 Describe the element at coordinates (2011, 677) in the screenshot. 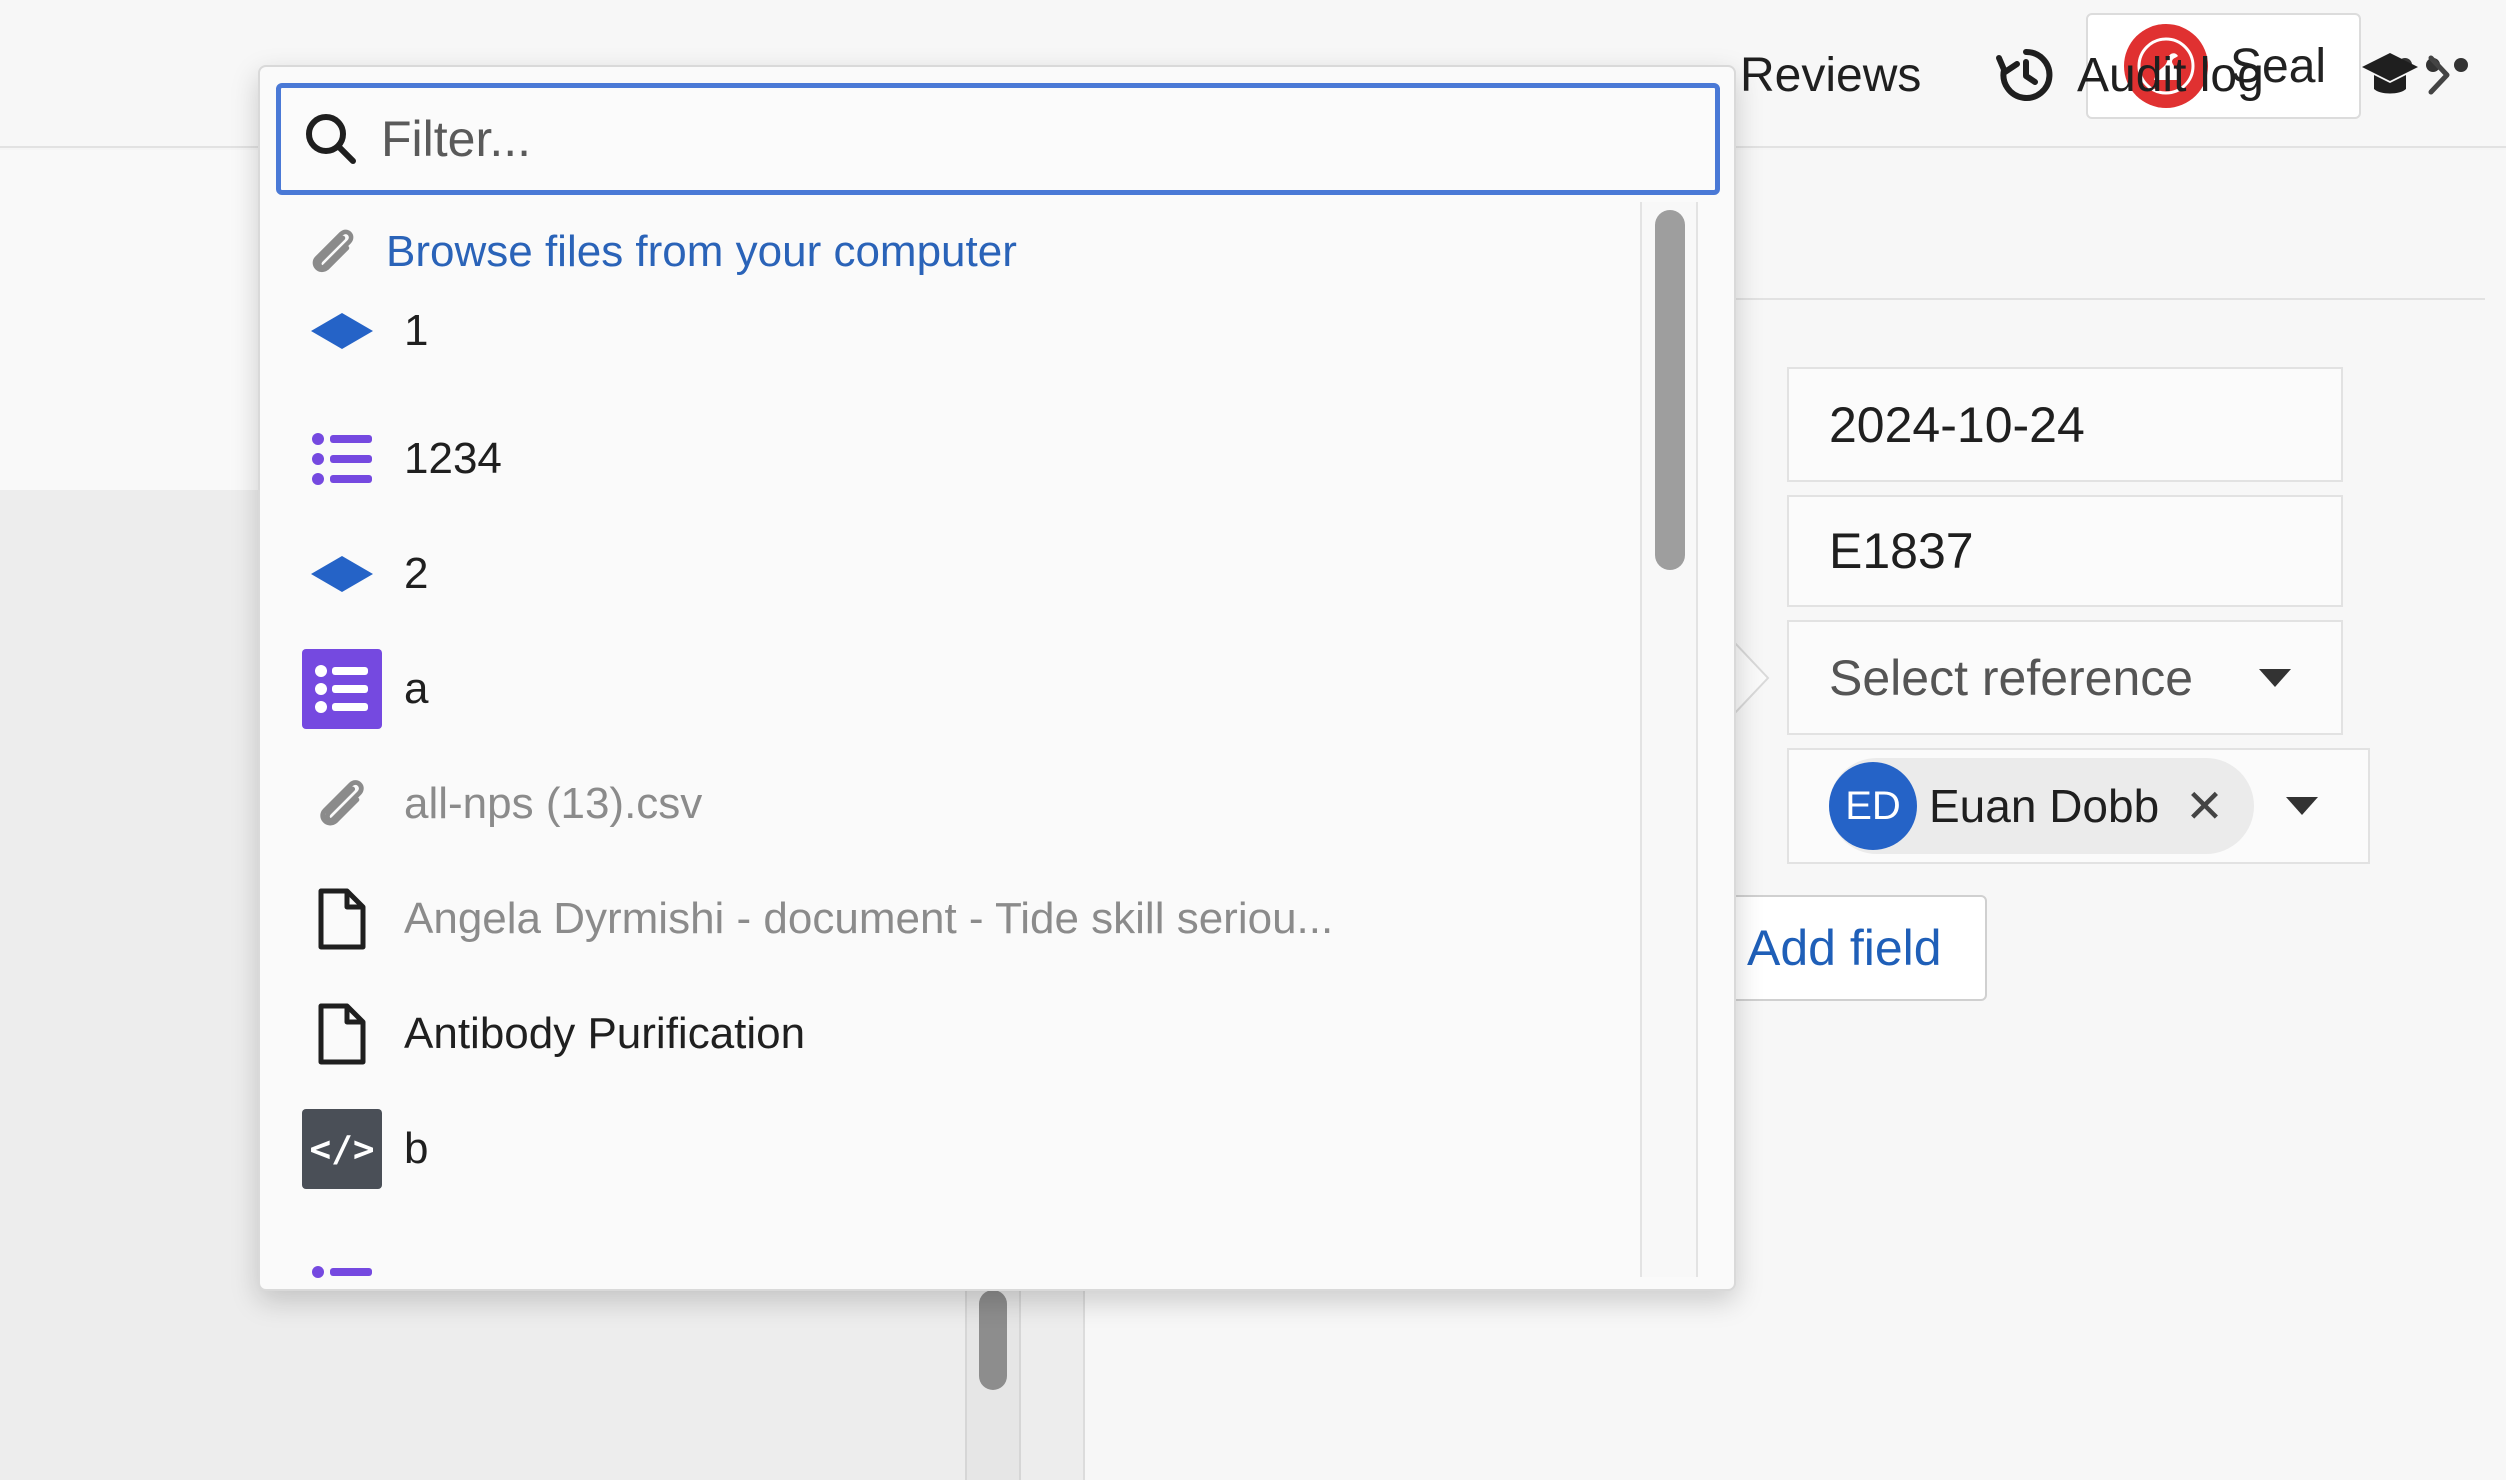

I see `reference-placeholder: Select reference` at that location.